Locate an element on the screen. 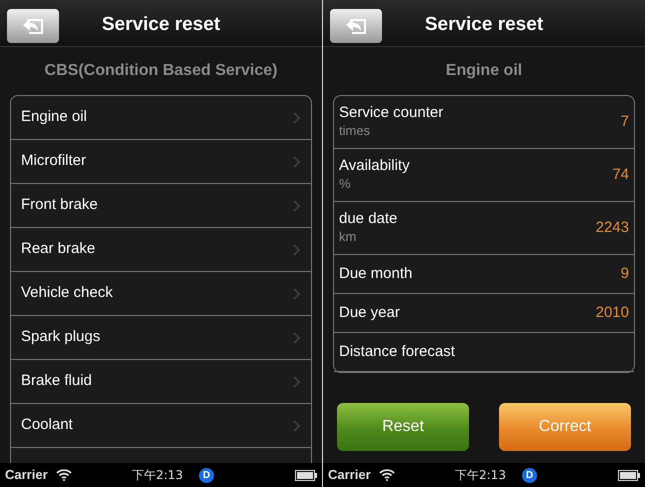 The height and width of the screenshot is (487, 645). reset-button: Reset is located at coordinates (403, 426).